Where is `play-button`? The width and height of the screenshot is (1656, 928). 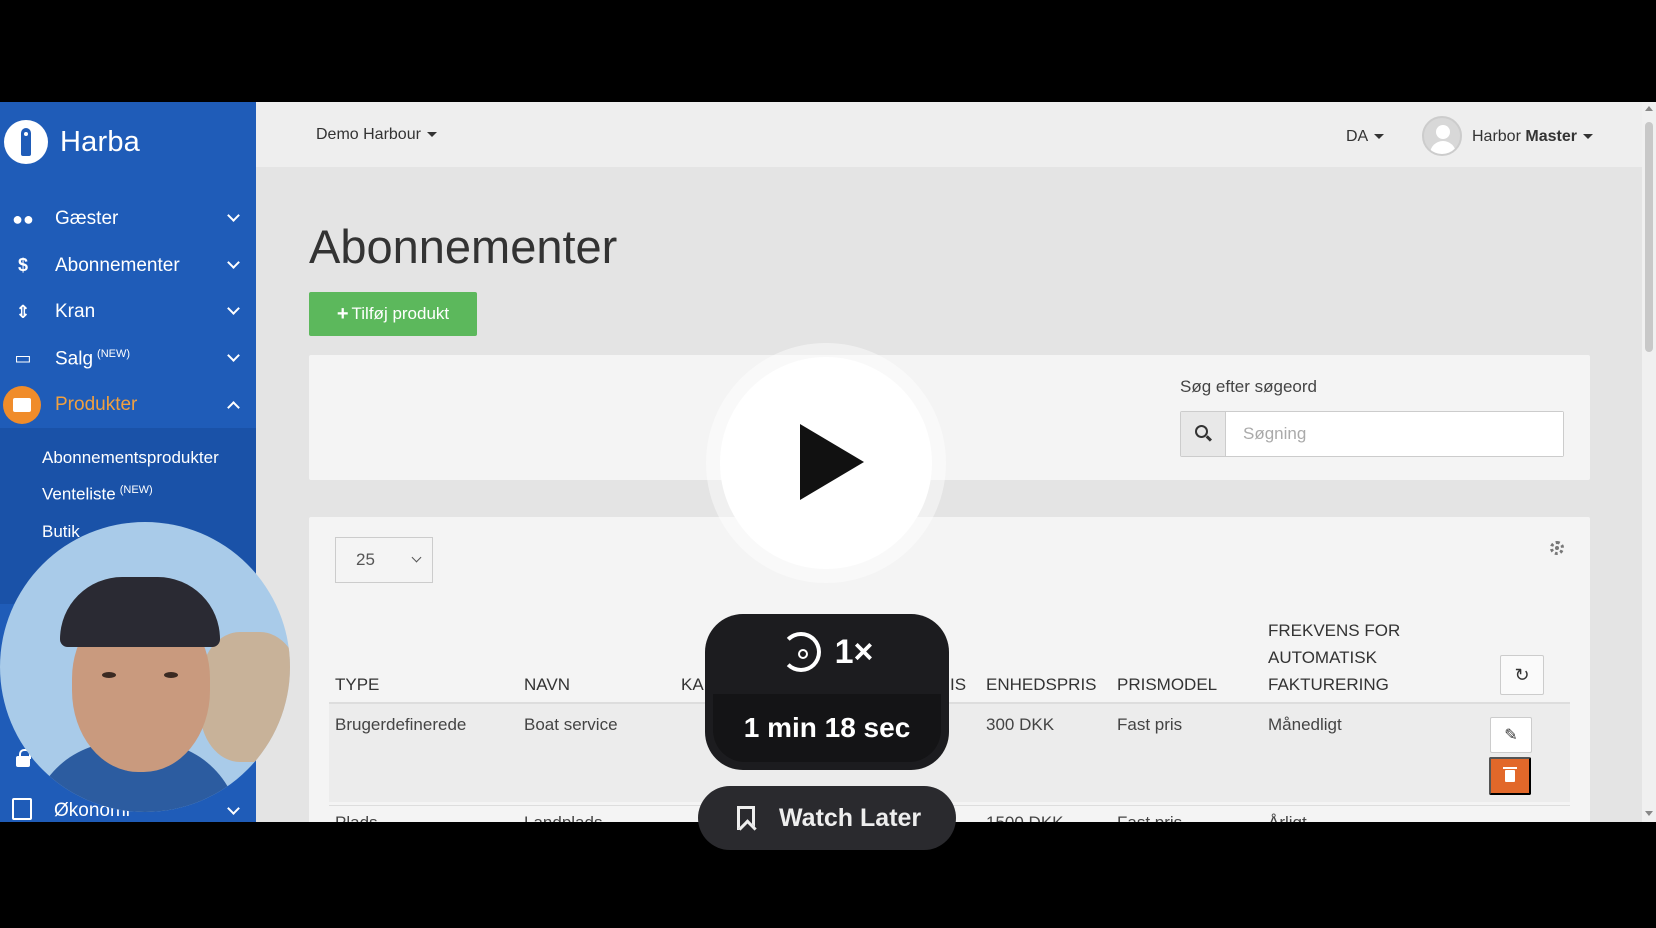
play-button is located at coordinates (826, 463).